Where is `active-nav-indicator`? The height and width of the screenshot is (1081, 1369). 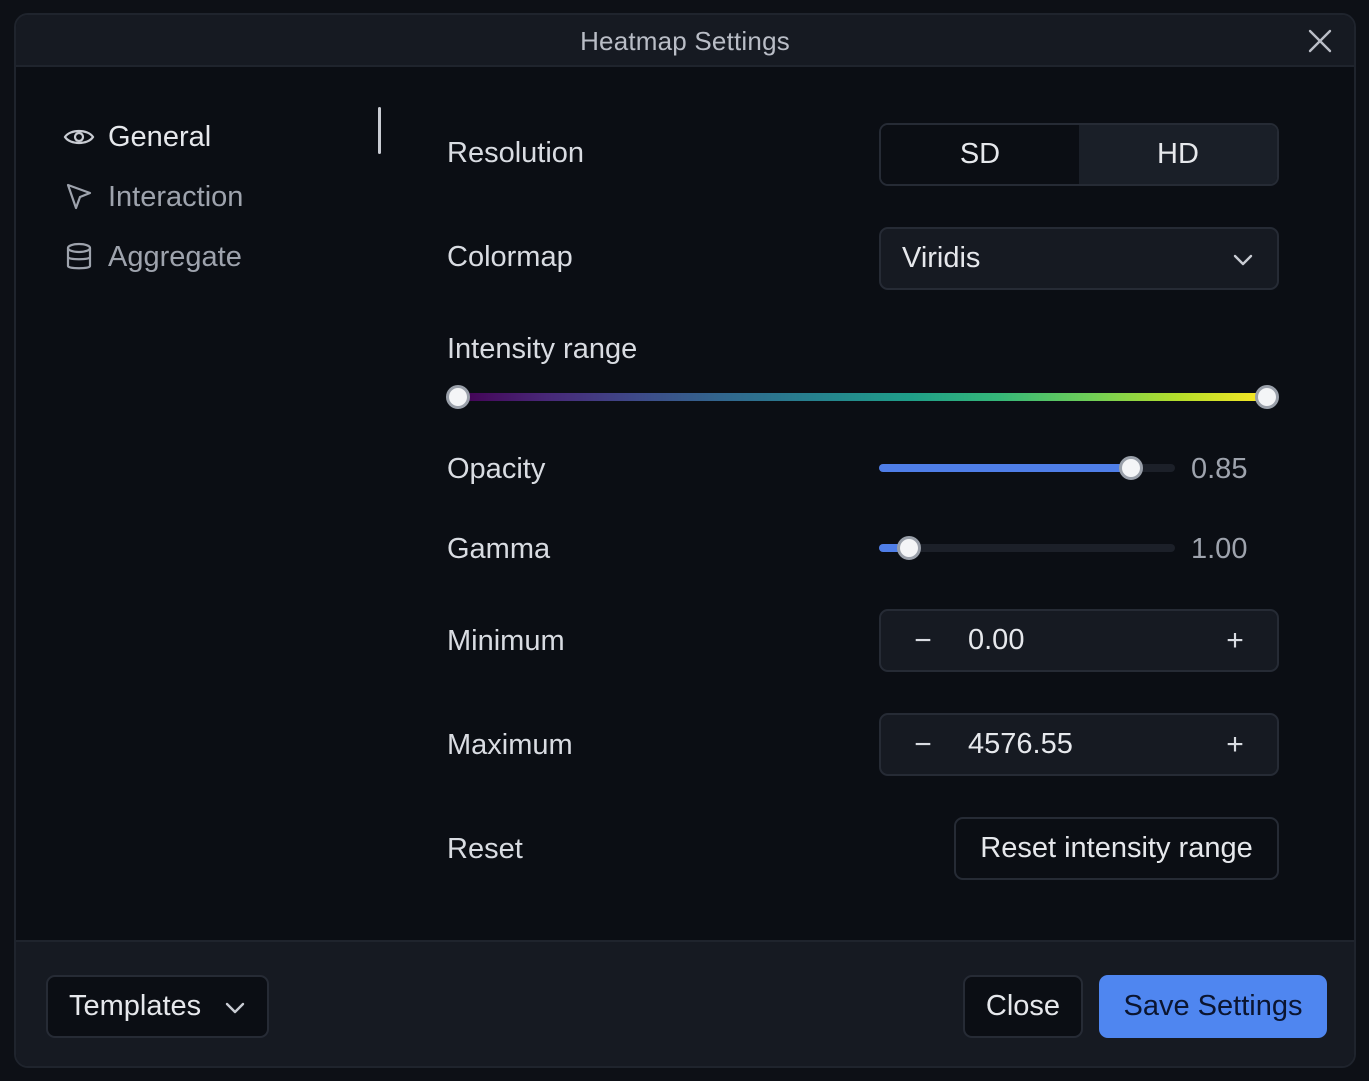
active-nav-indicator is located at coordinates (379, 130).